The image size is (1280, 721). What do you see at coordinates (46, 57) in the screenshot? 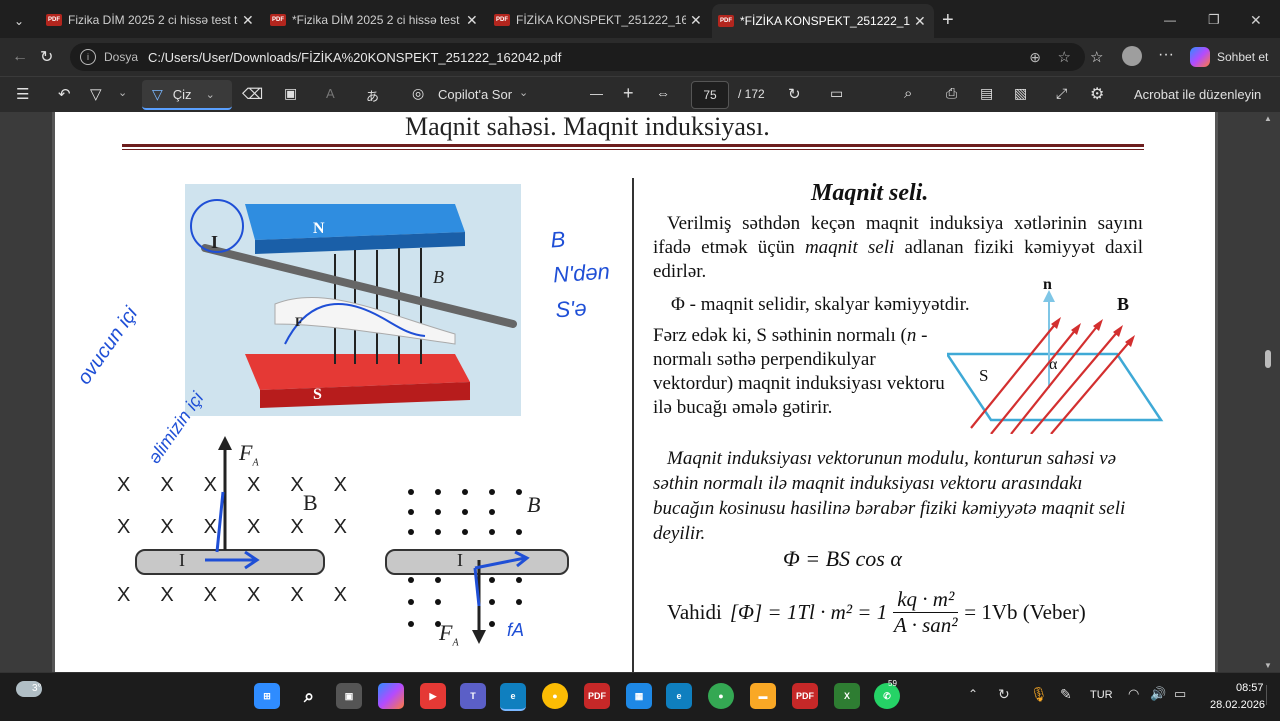
I see `refresh-icon: ↻` at bounding box center [46, 57].